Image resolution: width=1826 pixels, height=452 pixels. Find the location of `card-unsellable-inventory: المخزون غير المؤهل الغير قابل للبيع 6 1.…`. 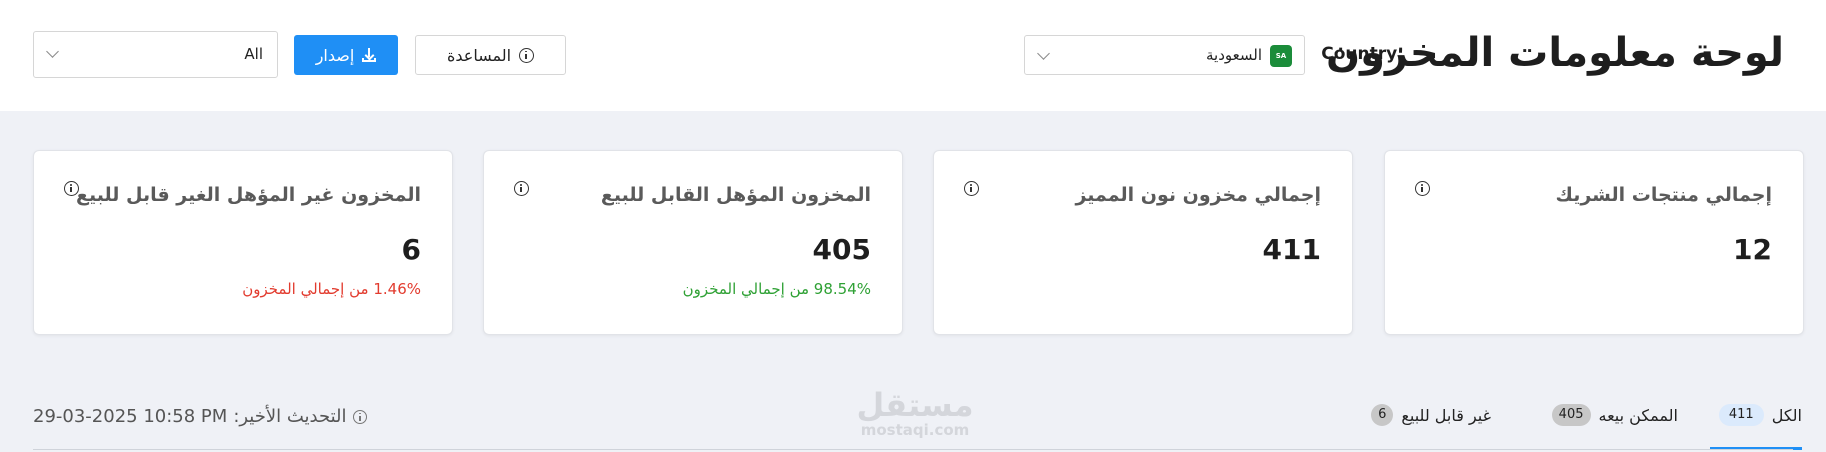

card-unsellable-inventory: المخزون غير المؤهل الغير قابل للبيع 6 1.… is located at coordinates (243, 242).